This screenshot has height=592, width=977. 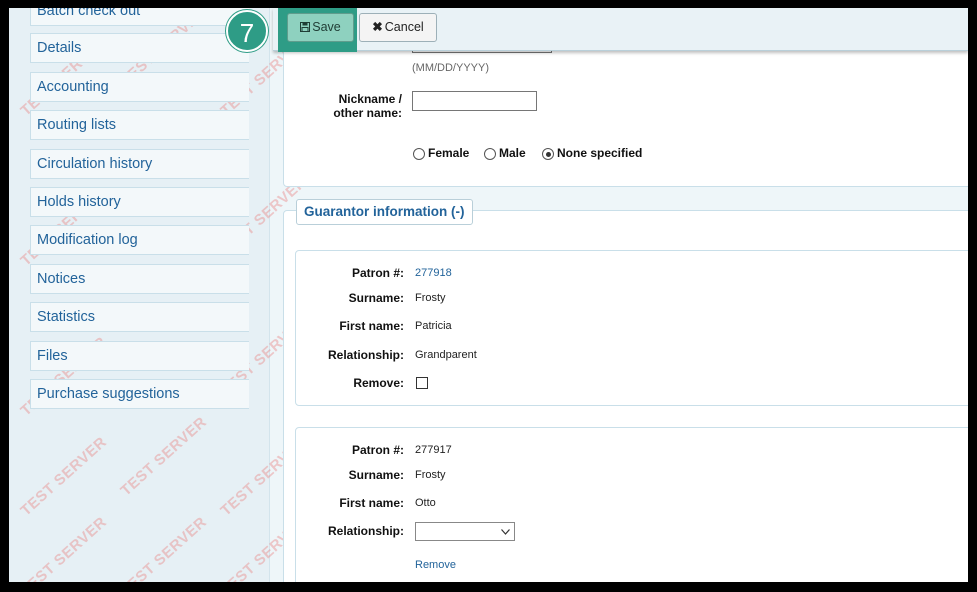 What do you see at coordinates (139, 317) in the screenshot?
I see `sidebar-item-statistics: Statistics` at bounding box center [139, 317].